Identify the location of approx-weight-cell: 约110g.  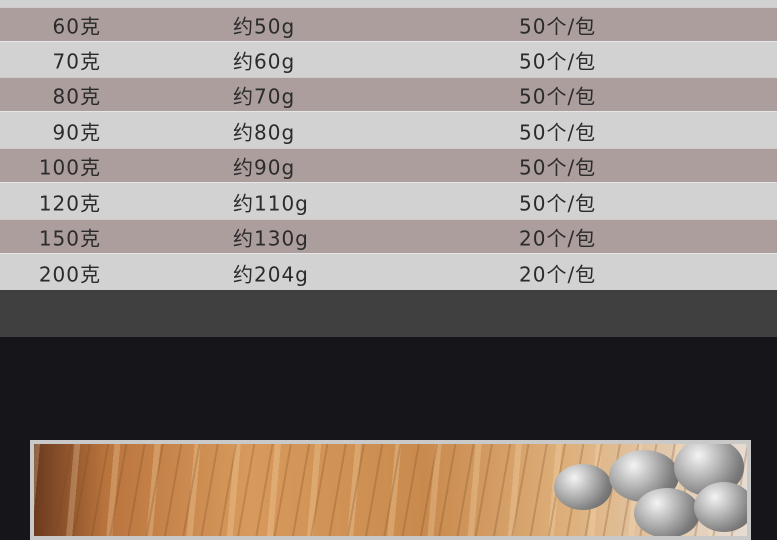
(271, 203).